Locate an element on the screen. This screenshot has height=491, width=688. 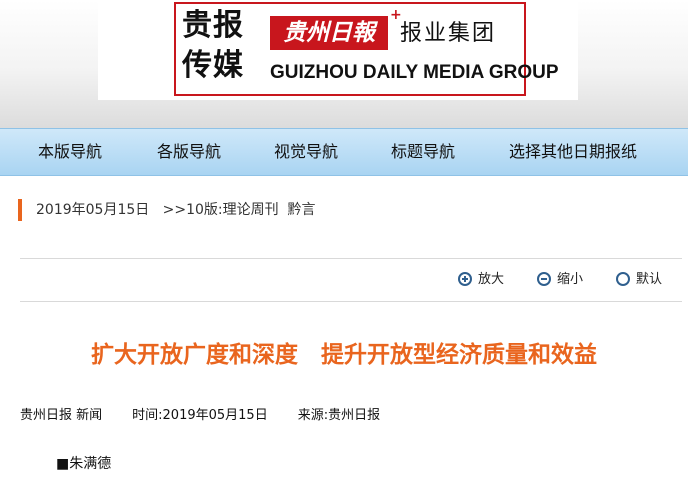
logo-paper-name: 贵州日報 is located at coordinates (329, 33).